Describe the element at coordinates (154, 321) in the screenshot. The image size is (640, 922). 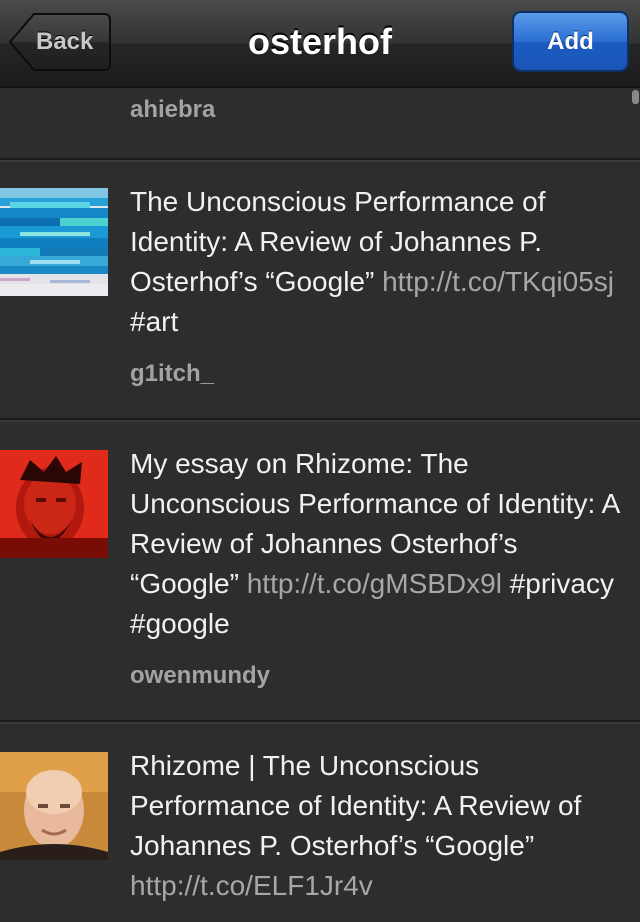
I see `tweet-hashtag: #art` at that location.